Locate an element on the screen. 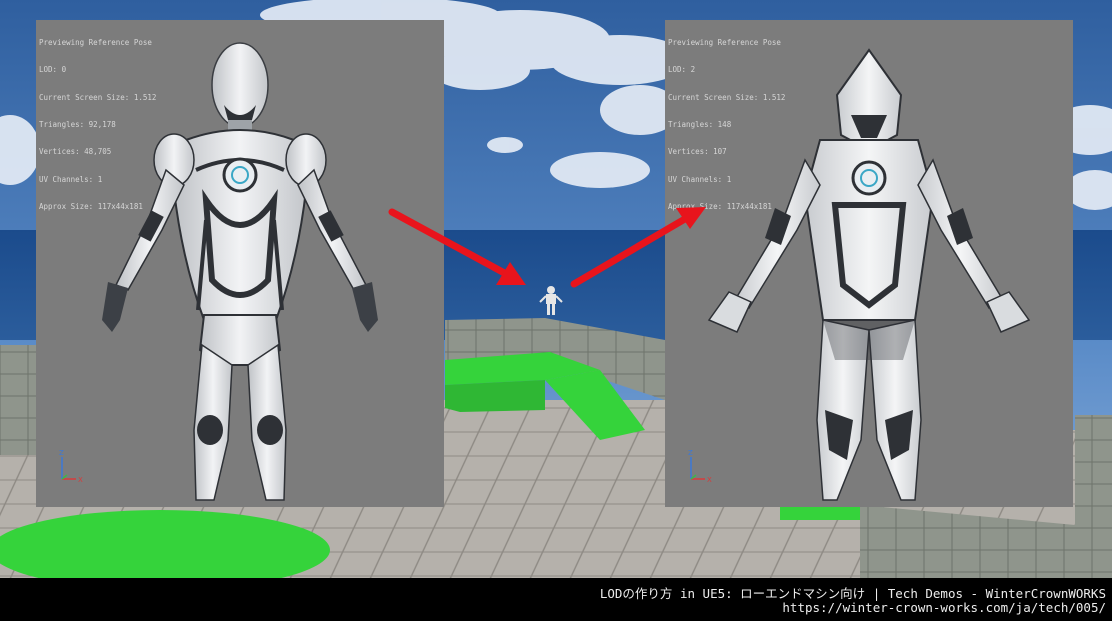  vertex-count-text: Vertices: 48,705 is located at coordinates (75, 152).